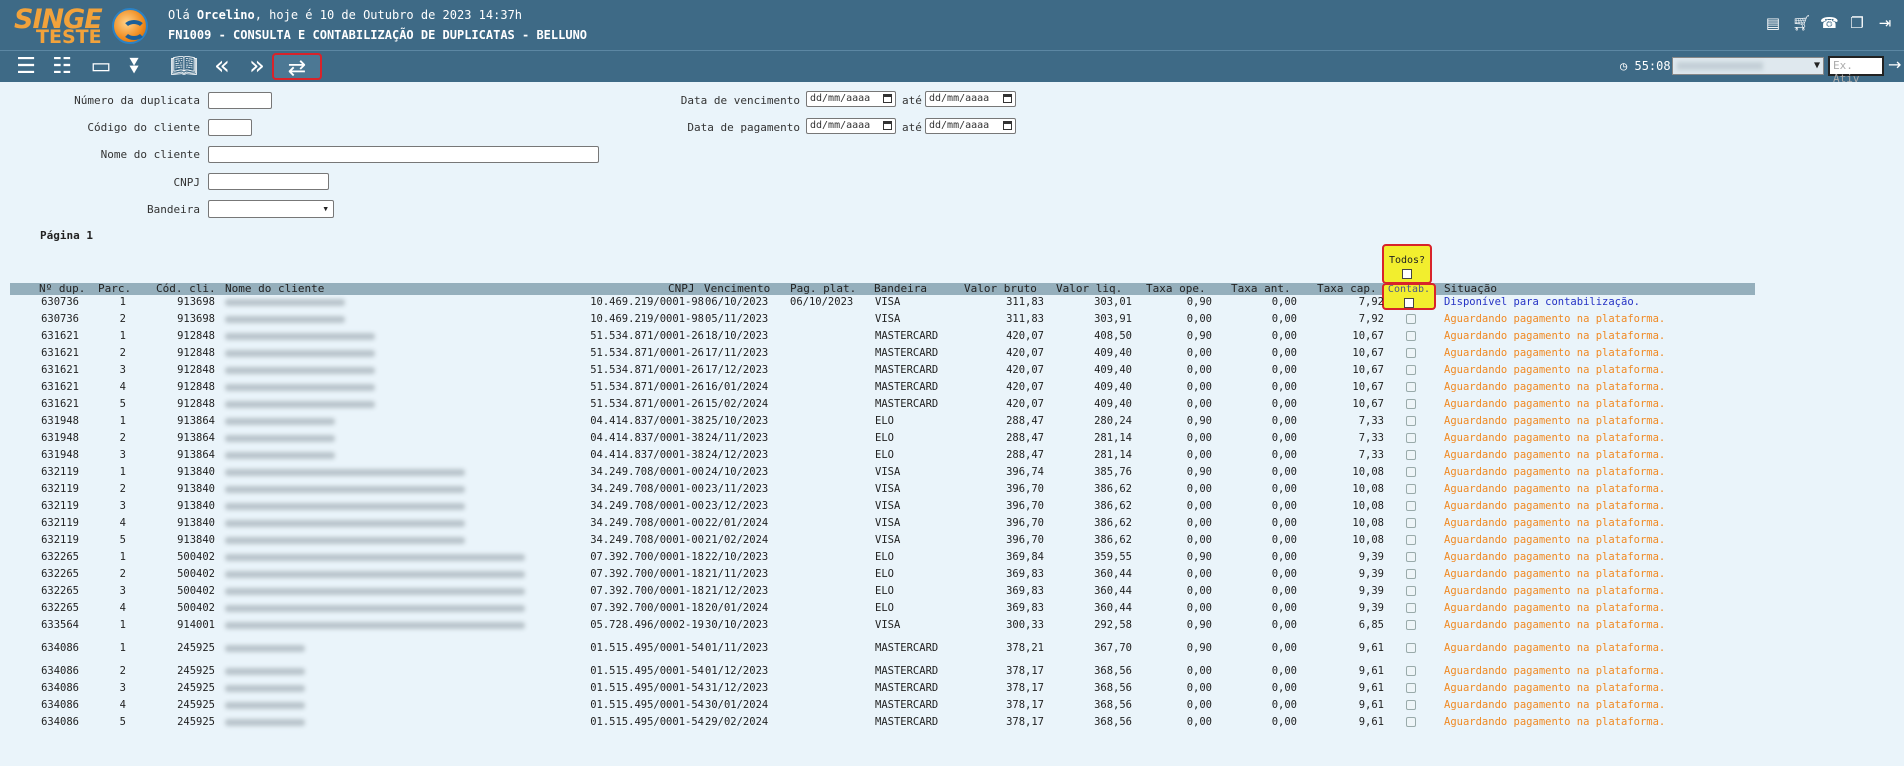 The height and width of the screenshot is (766, 1904). I want to click on cell-band: MASTERCARD, so click(907, 404).